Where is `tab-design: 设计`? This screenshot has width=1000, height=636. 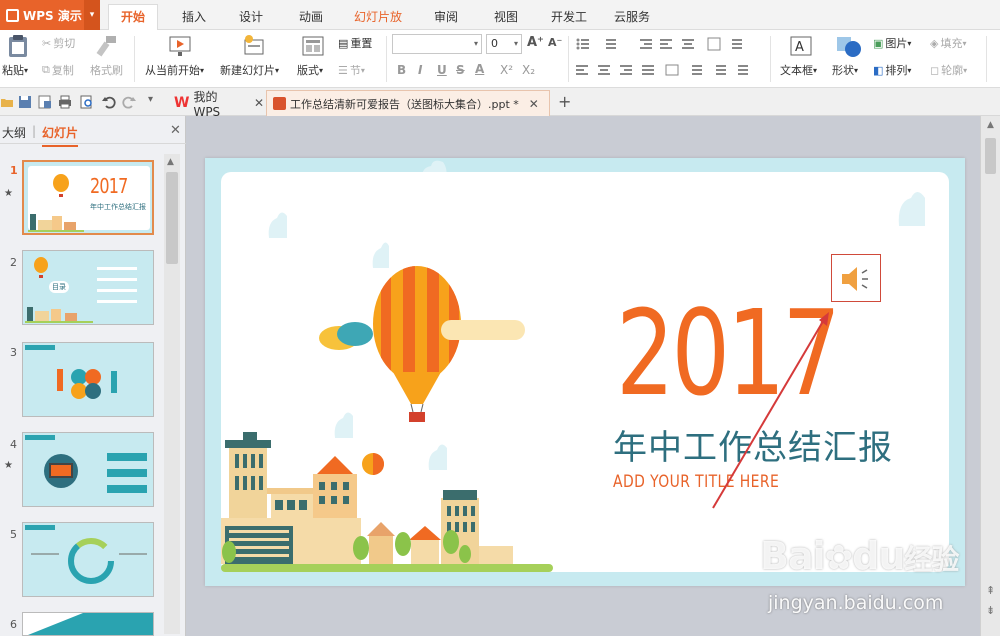 tab-design: 设计 is located at coordinates (251, 18).